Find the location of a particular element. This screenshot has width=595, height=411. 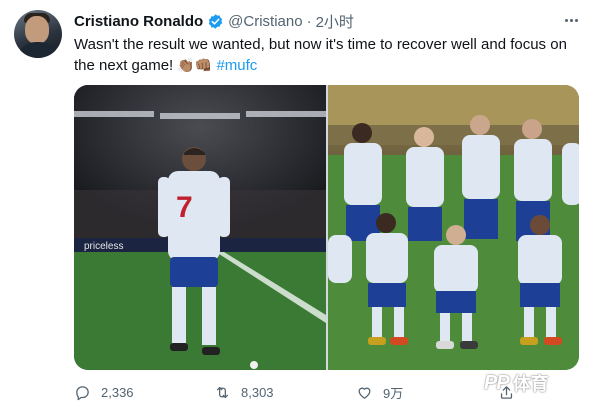

retweet-button: 8,303 is located at coordinates (244, 392).